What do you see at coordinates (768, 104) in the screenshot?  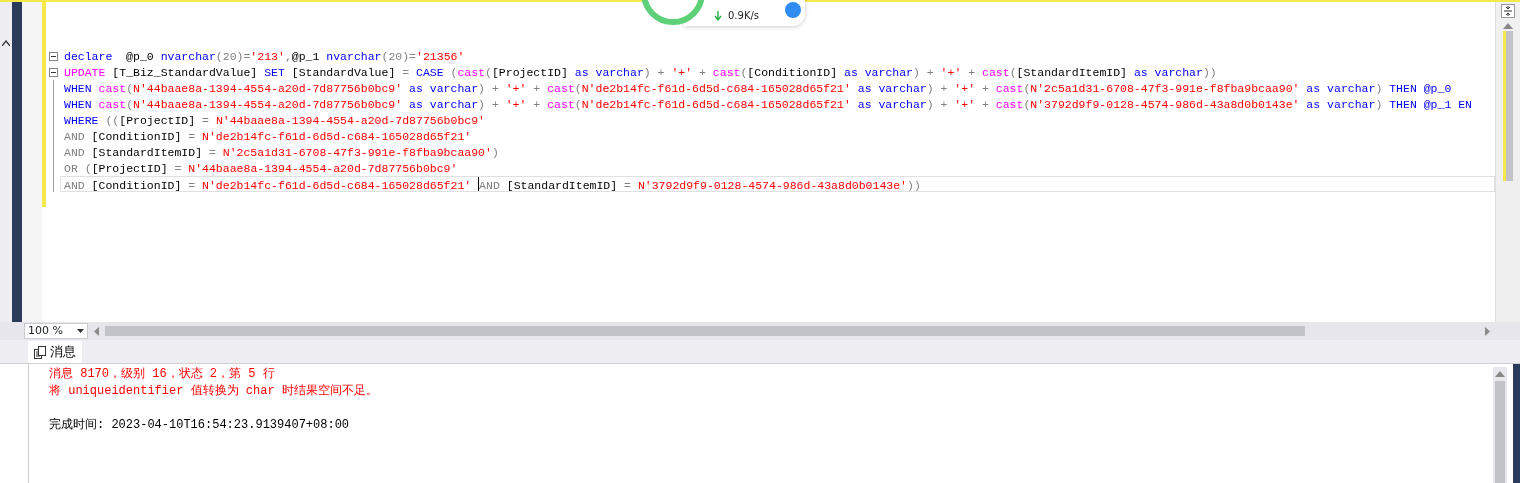 I see `code-line: WHEN cast(N'44baae8a-1394-4554-a20d-7d87756b0bc9' as varchar) + '+' + cast(N'de2b14fc-f61d-6d5d-c684-165028d65f21' as varchar) + '+' + cast(N'3792d9f9-0128-4574-986d-43a8d0b0143e' as varchar) THEN @p_1 EN` at bounding box center [768, 104].